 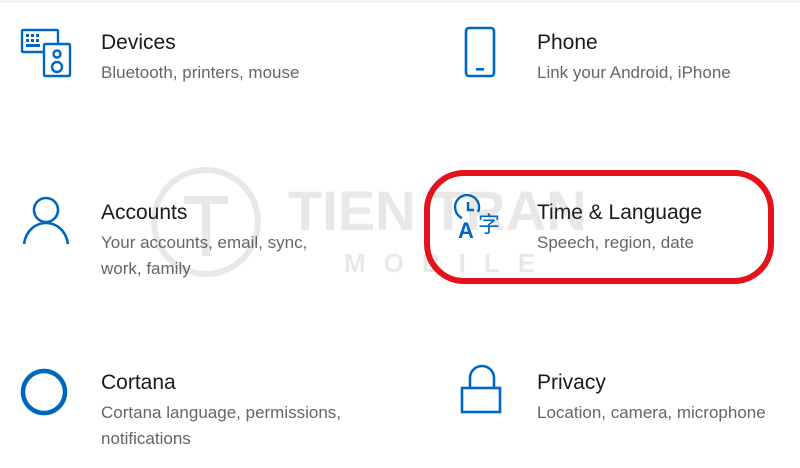 What do you see at coordinates (400, 1) in the screenshot?
I see `top-divider` at bounding box center [400, 1].